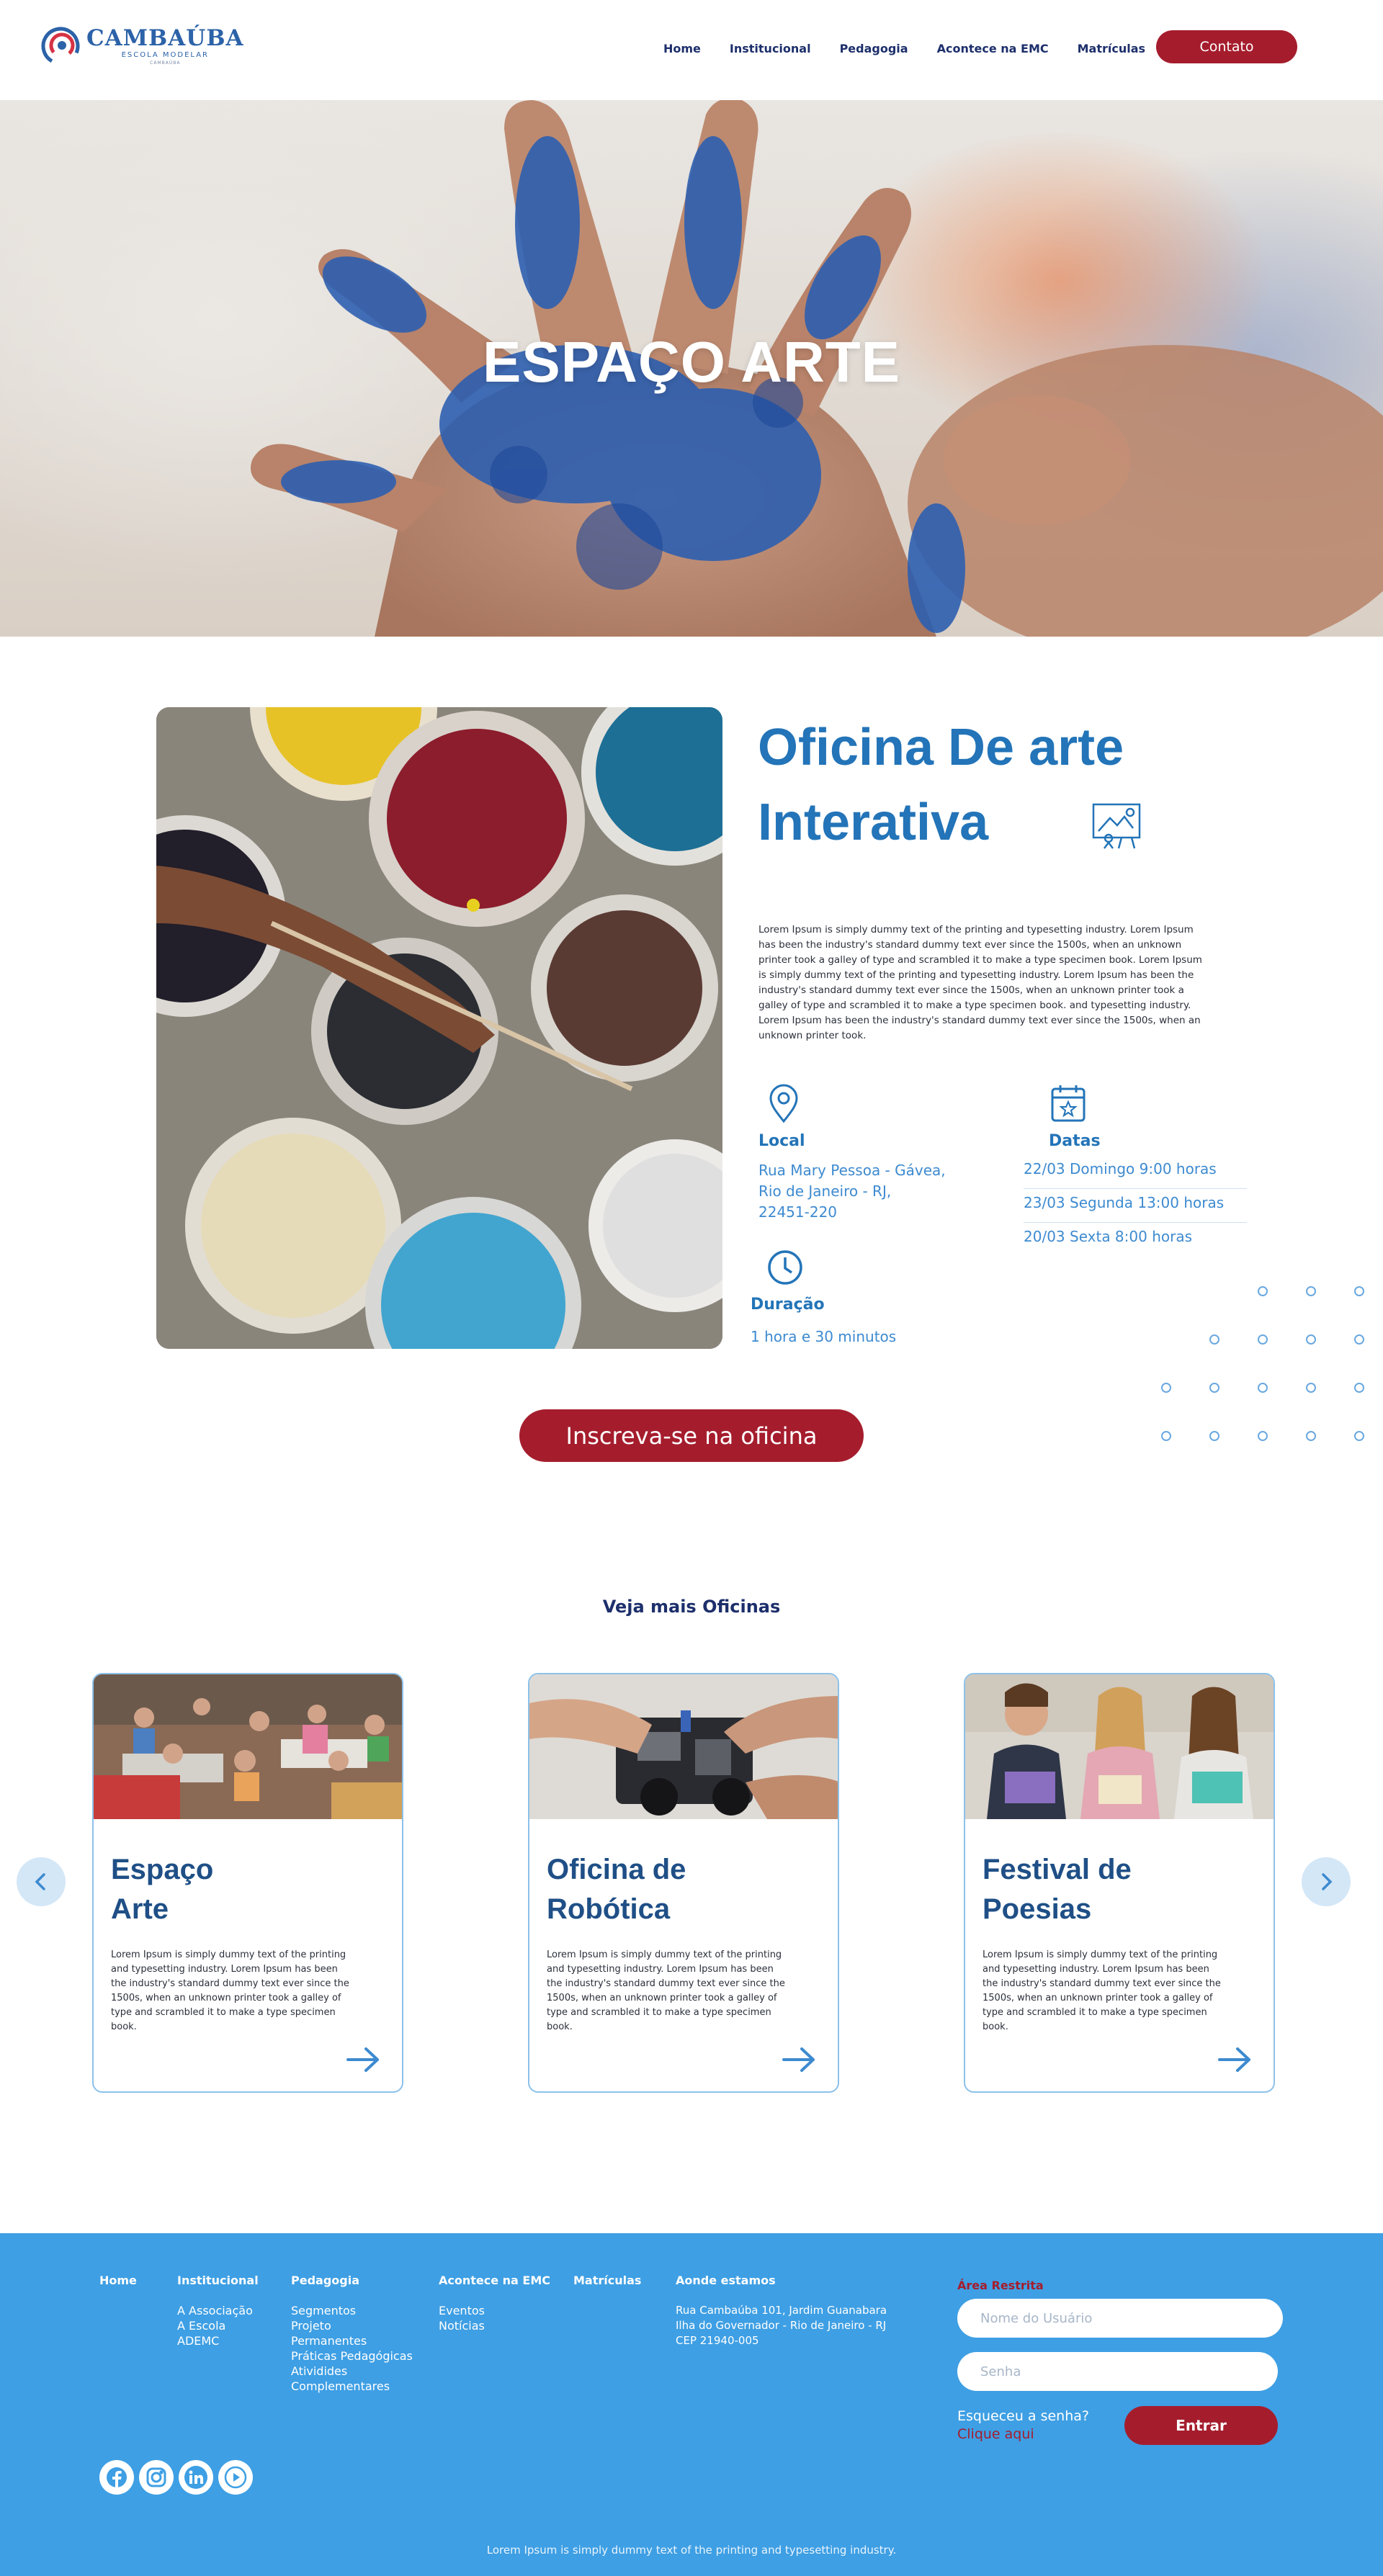 The height and width of the screenshot is (2576, 1383). What do you see at coordinates (352, 2325) in the screenshot?
I see `footer-link: Projeto` at bounding box center [352, 2325].